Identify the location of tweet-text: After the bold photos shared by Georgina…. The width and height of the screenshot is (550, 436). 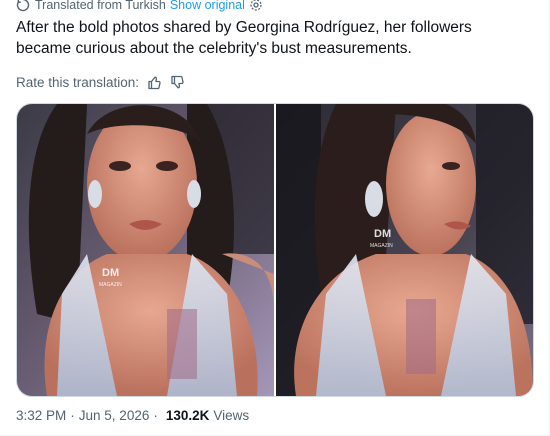
(244, 38).